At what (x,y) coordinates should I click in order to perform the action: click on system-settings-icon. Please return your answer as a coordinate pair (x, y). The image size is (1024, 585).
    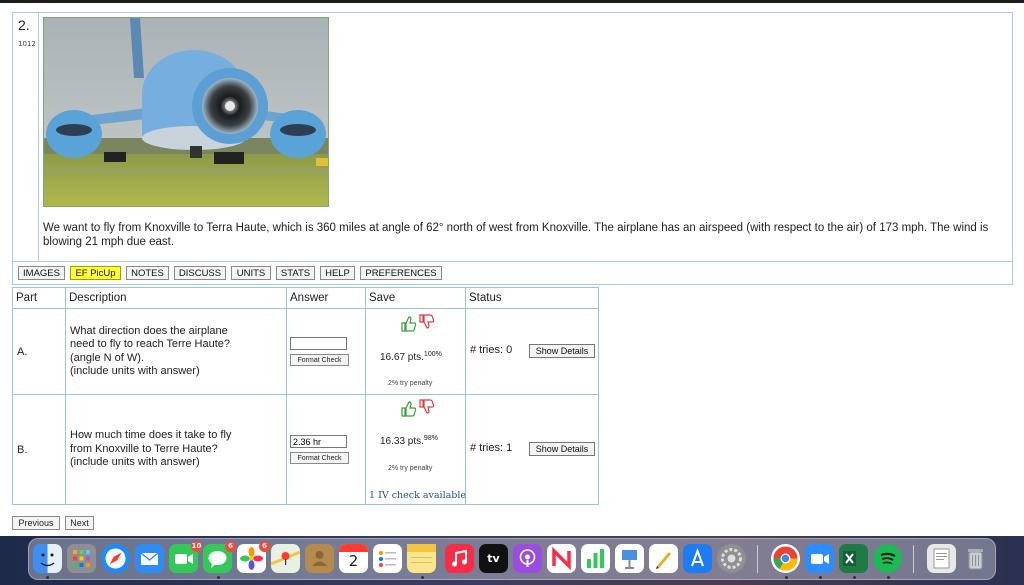
    Looking at the image, I should click on (731, 558).